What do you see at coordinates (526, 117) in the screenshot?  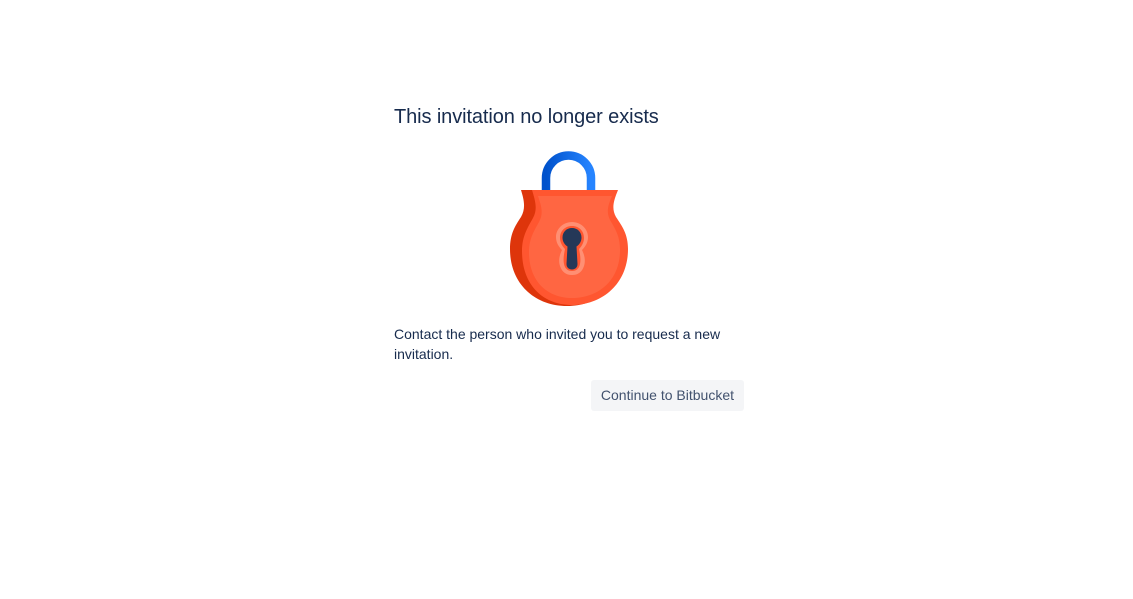 I see `page-title: This invitation no longer exists` at bounding box center [526, 117].